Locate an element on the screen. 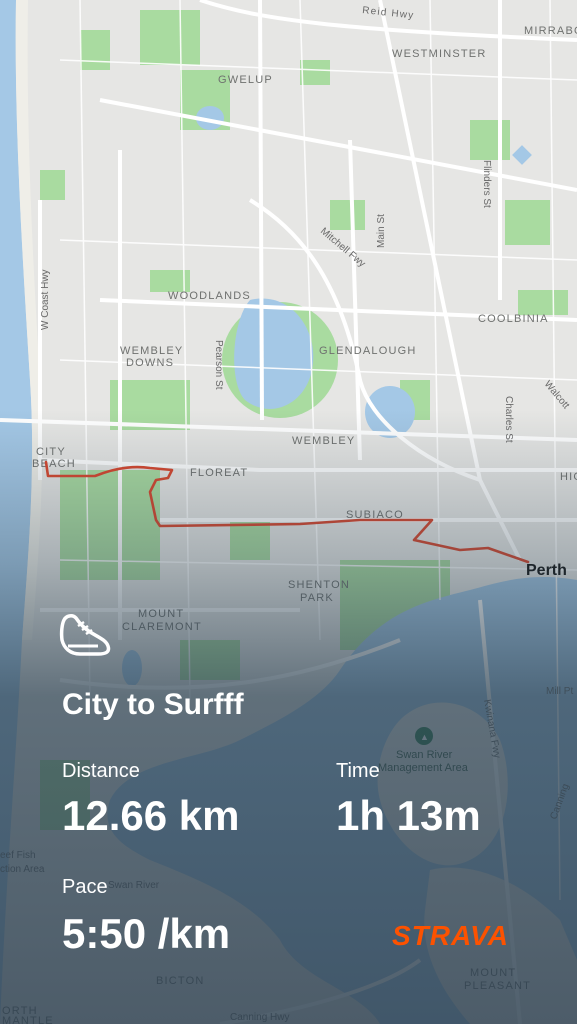  gwelup-label: GWELUP is located at coordinates (245, 80).